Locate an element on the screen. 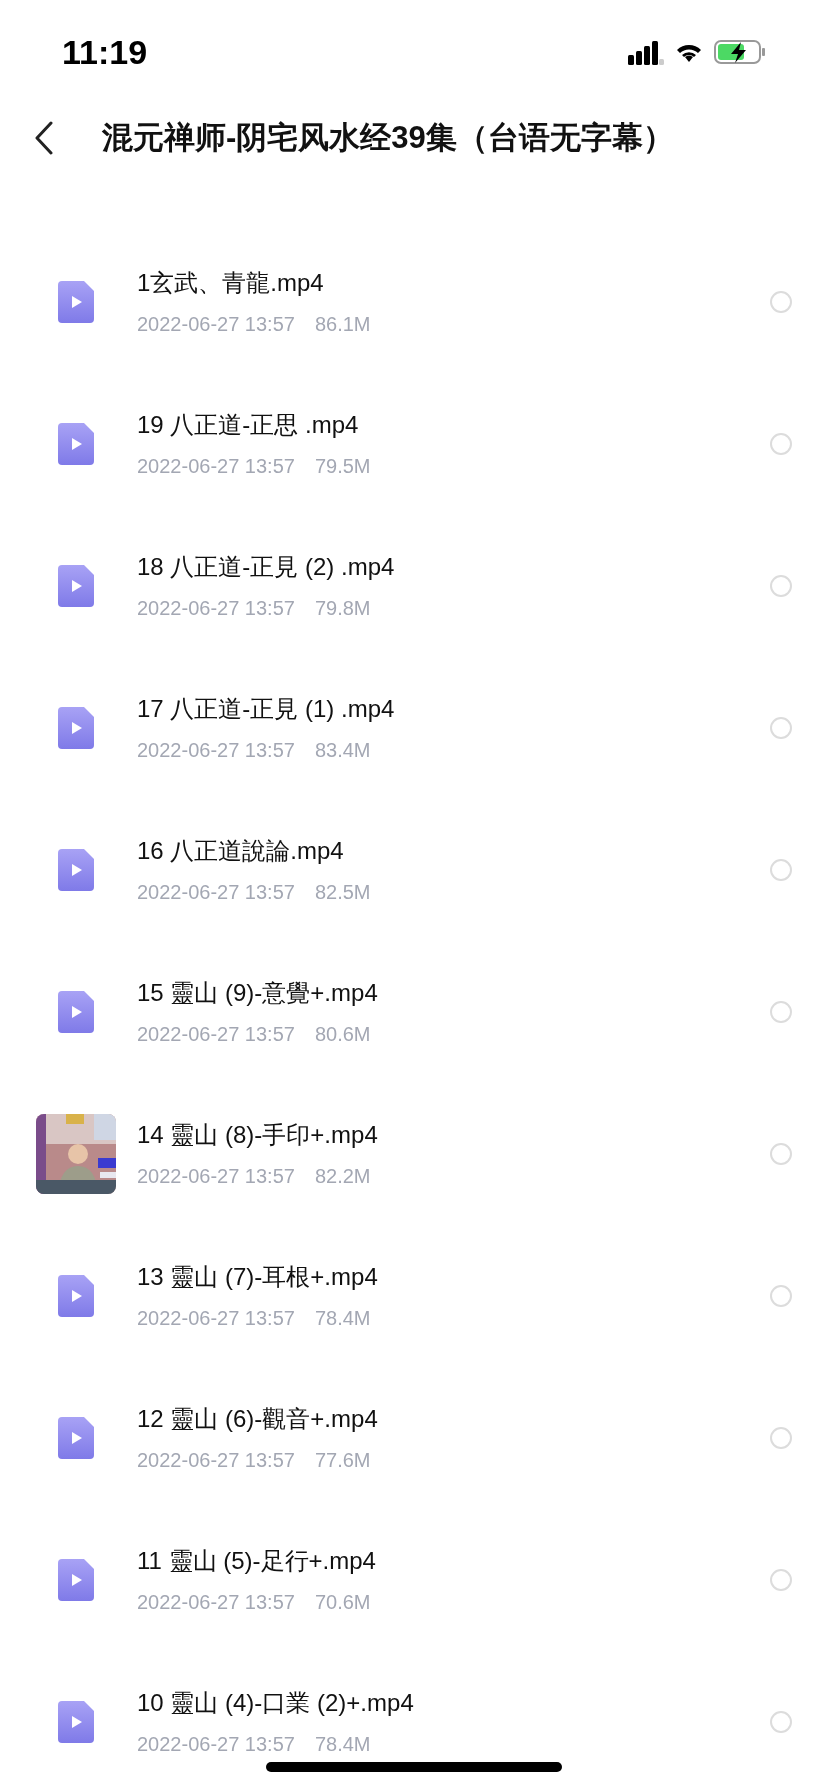  file-name: 14 靈山 (8)-手印+.mp4 is located at coordinates (258, 1135).